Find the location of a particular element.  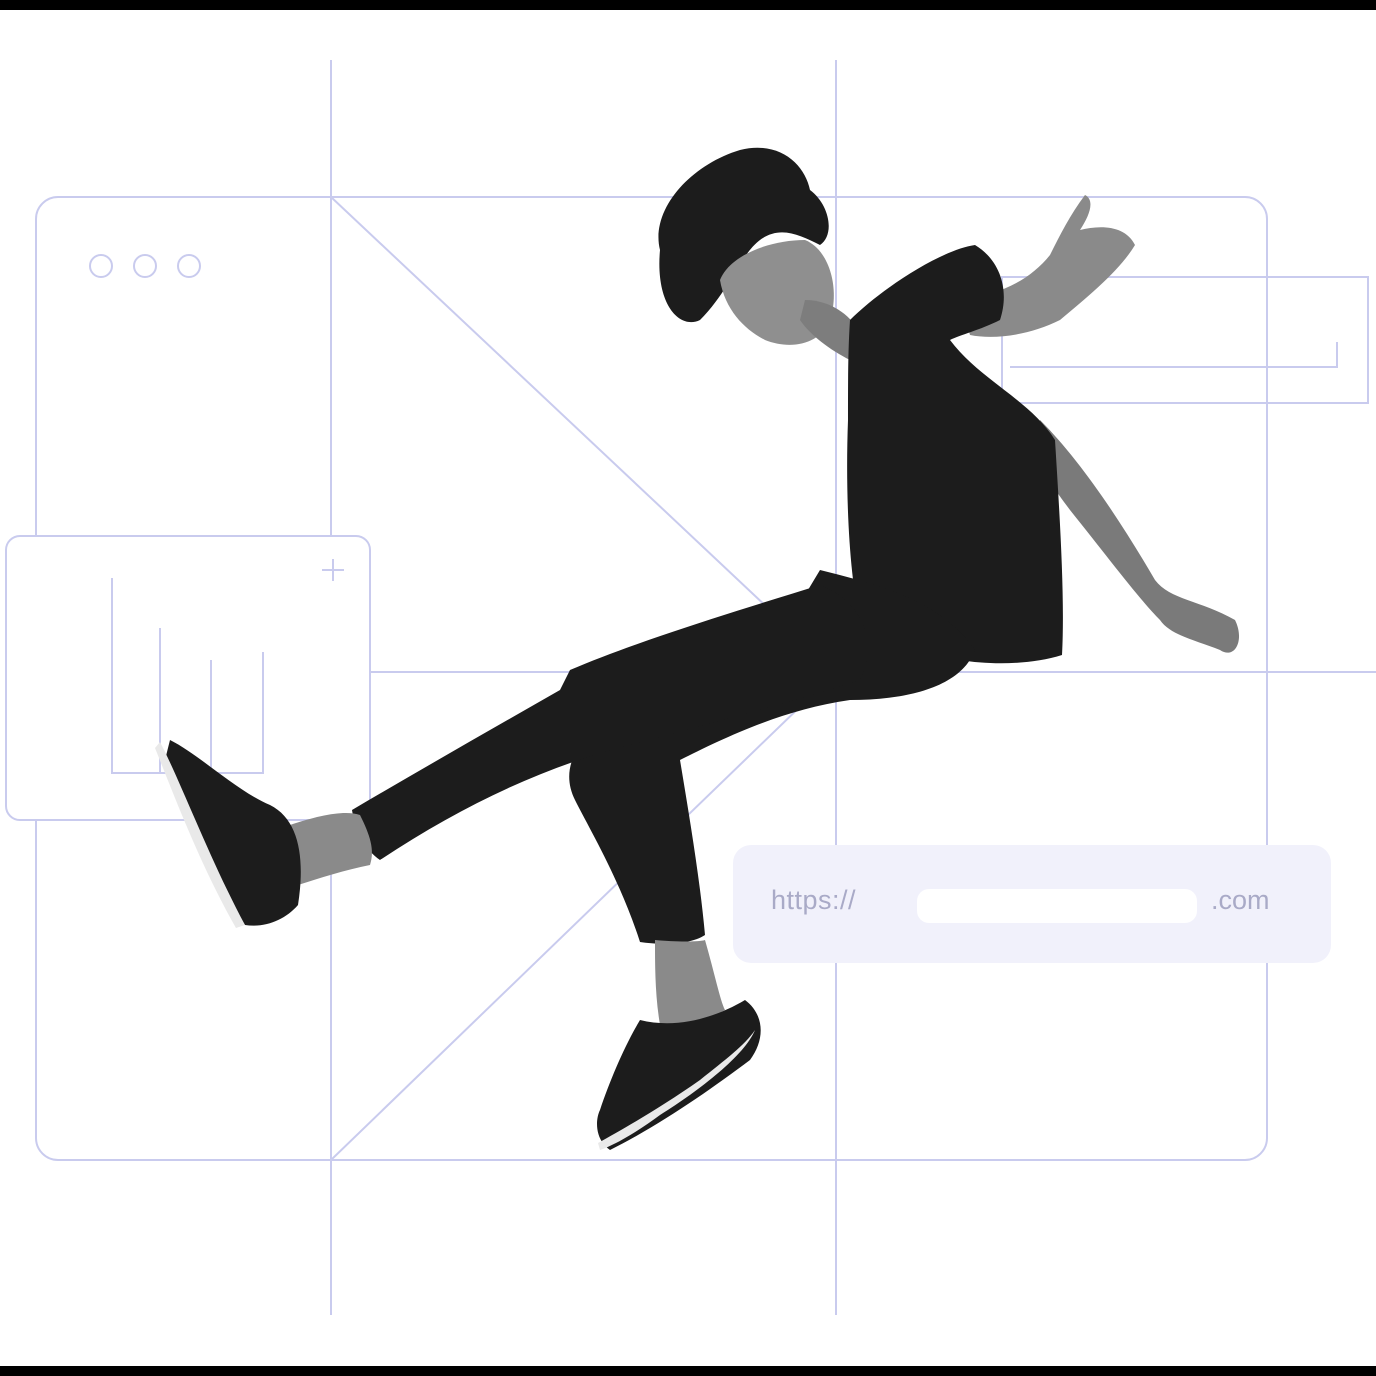

url-bar: https:// .com is located at coordinates (1032, 904).